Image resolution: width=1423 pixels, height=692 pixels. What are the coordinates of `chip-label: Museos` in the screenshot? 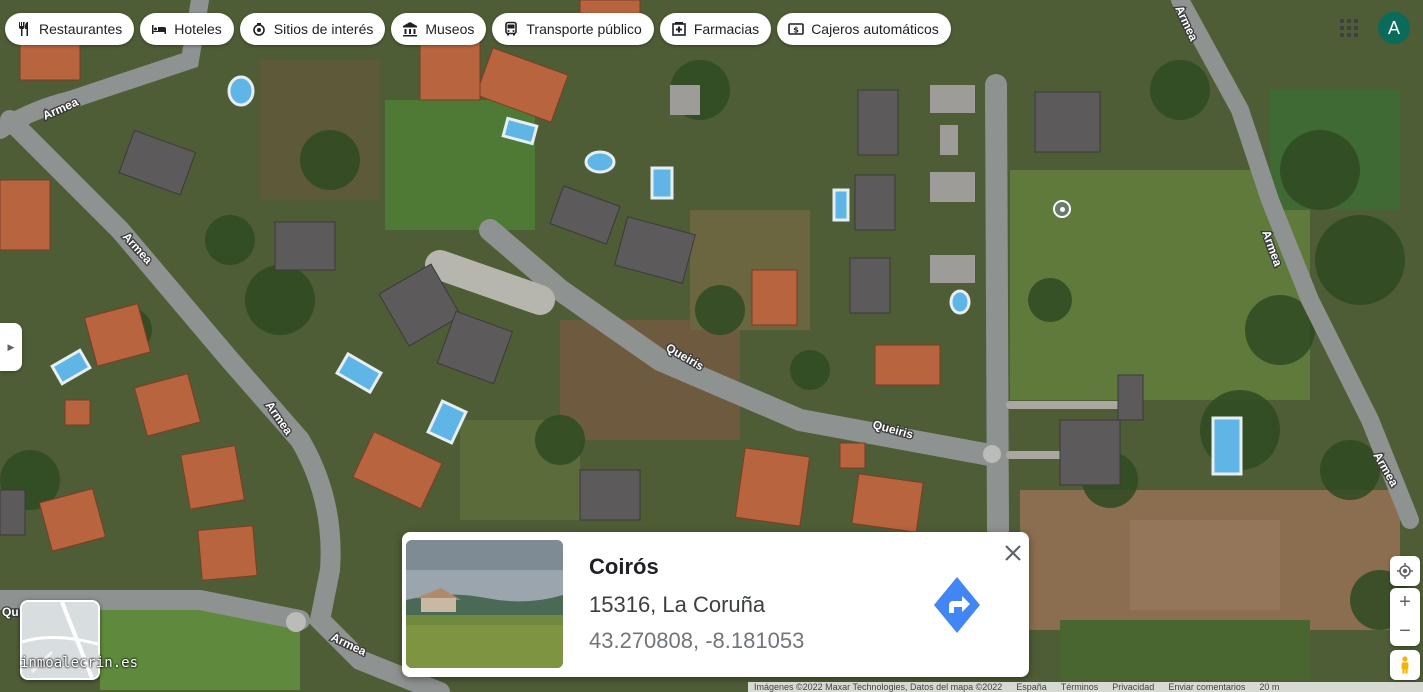 It's located at (450, 29).